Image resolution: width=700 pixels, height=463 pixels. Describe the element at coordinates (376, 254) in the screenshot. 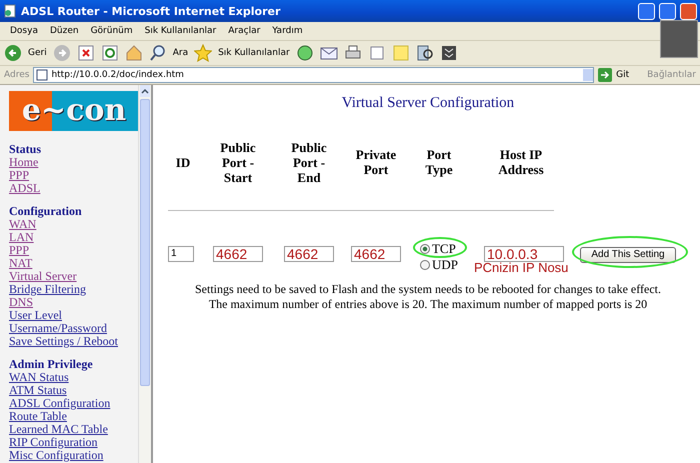

I see `private-port-field: 4662` at that location.